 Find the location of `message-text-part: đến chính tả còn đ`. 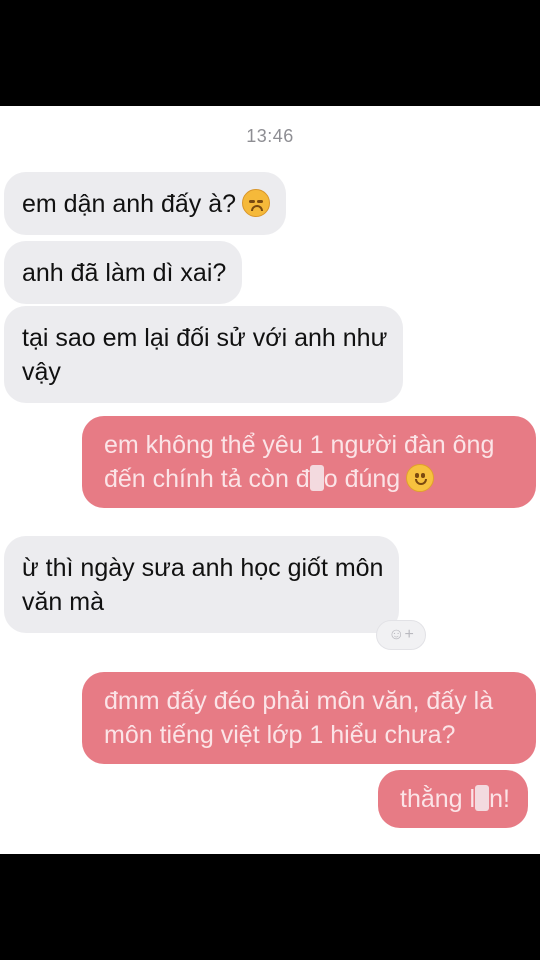

message-text-part: đến chính tả còn đ is located at coordinates (207, 479).